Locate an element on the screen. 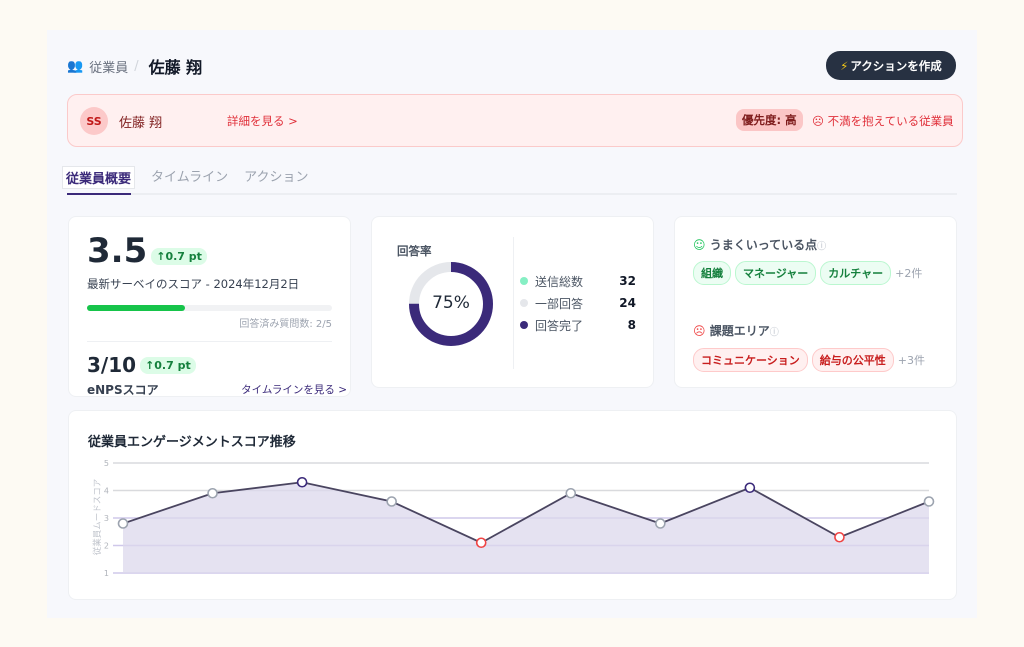 The image size is (1024, 647). legend-label: 送信総数 is located at coordinates (559, 281).